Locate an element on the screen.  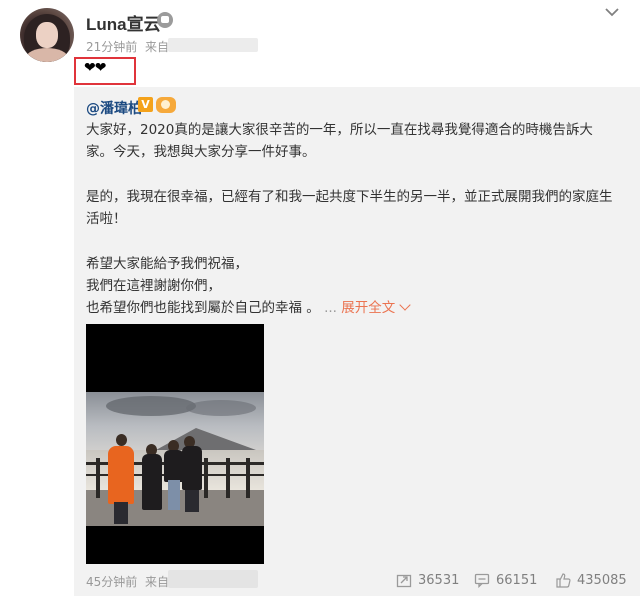
avatar-face is located at coordinates (47, 35).